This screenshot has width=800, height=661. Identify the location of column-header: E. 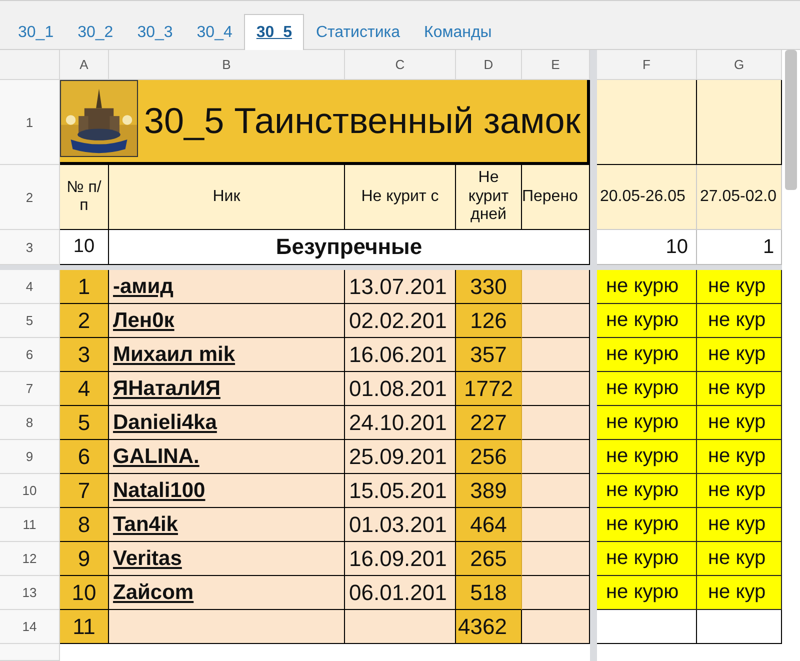
(556, 65).